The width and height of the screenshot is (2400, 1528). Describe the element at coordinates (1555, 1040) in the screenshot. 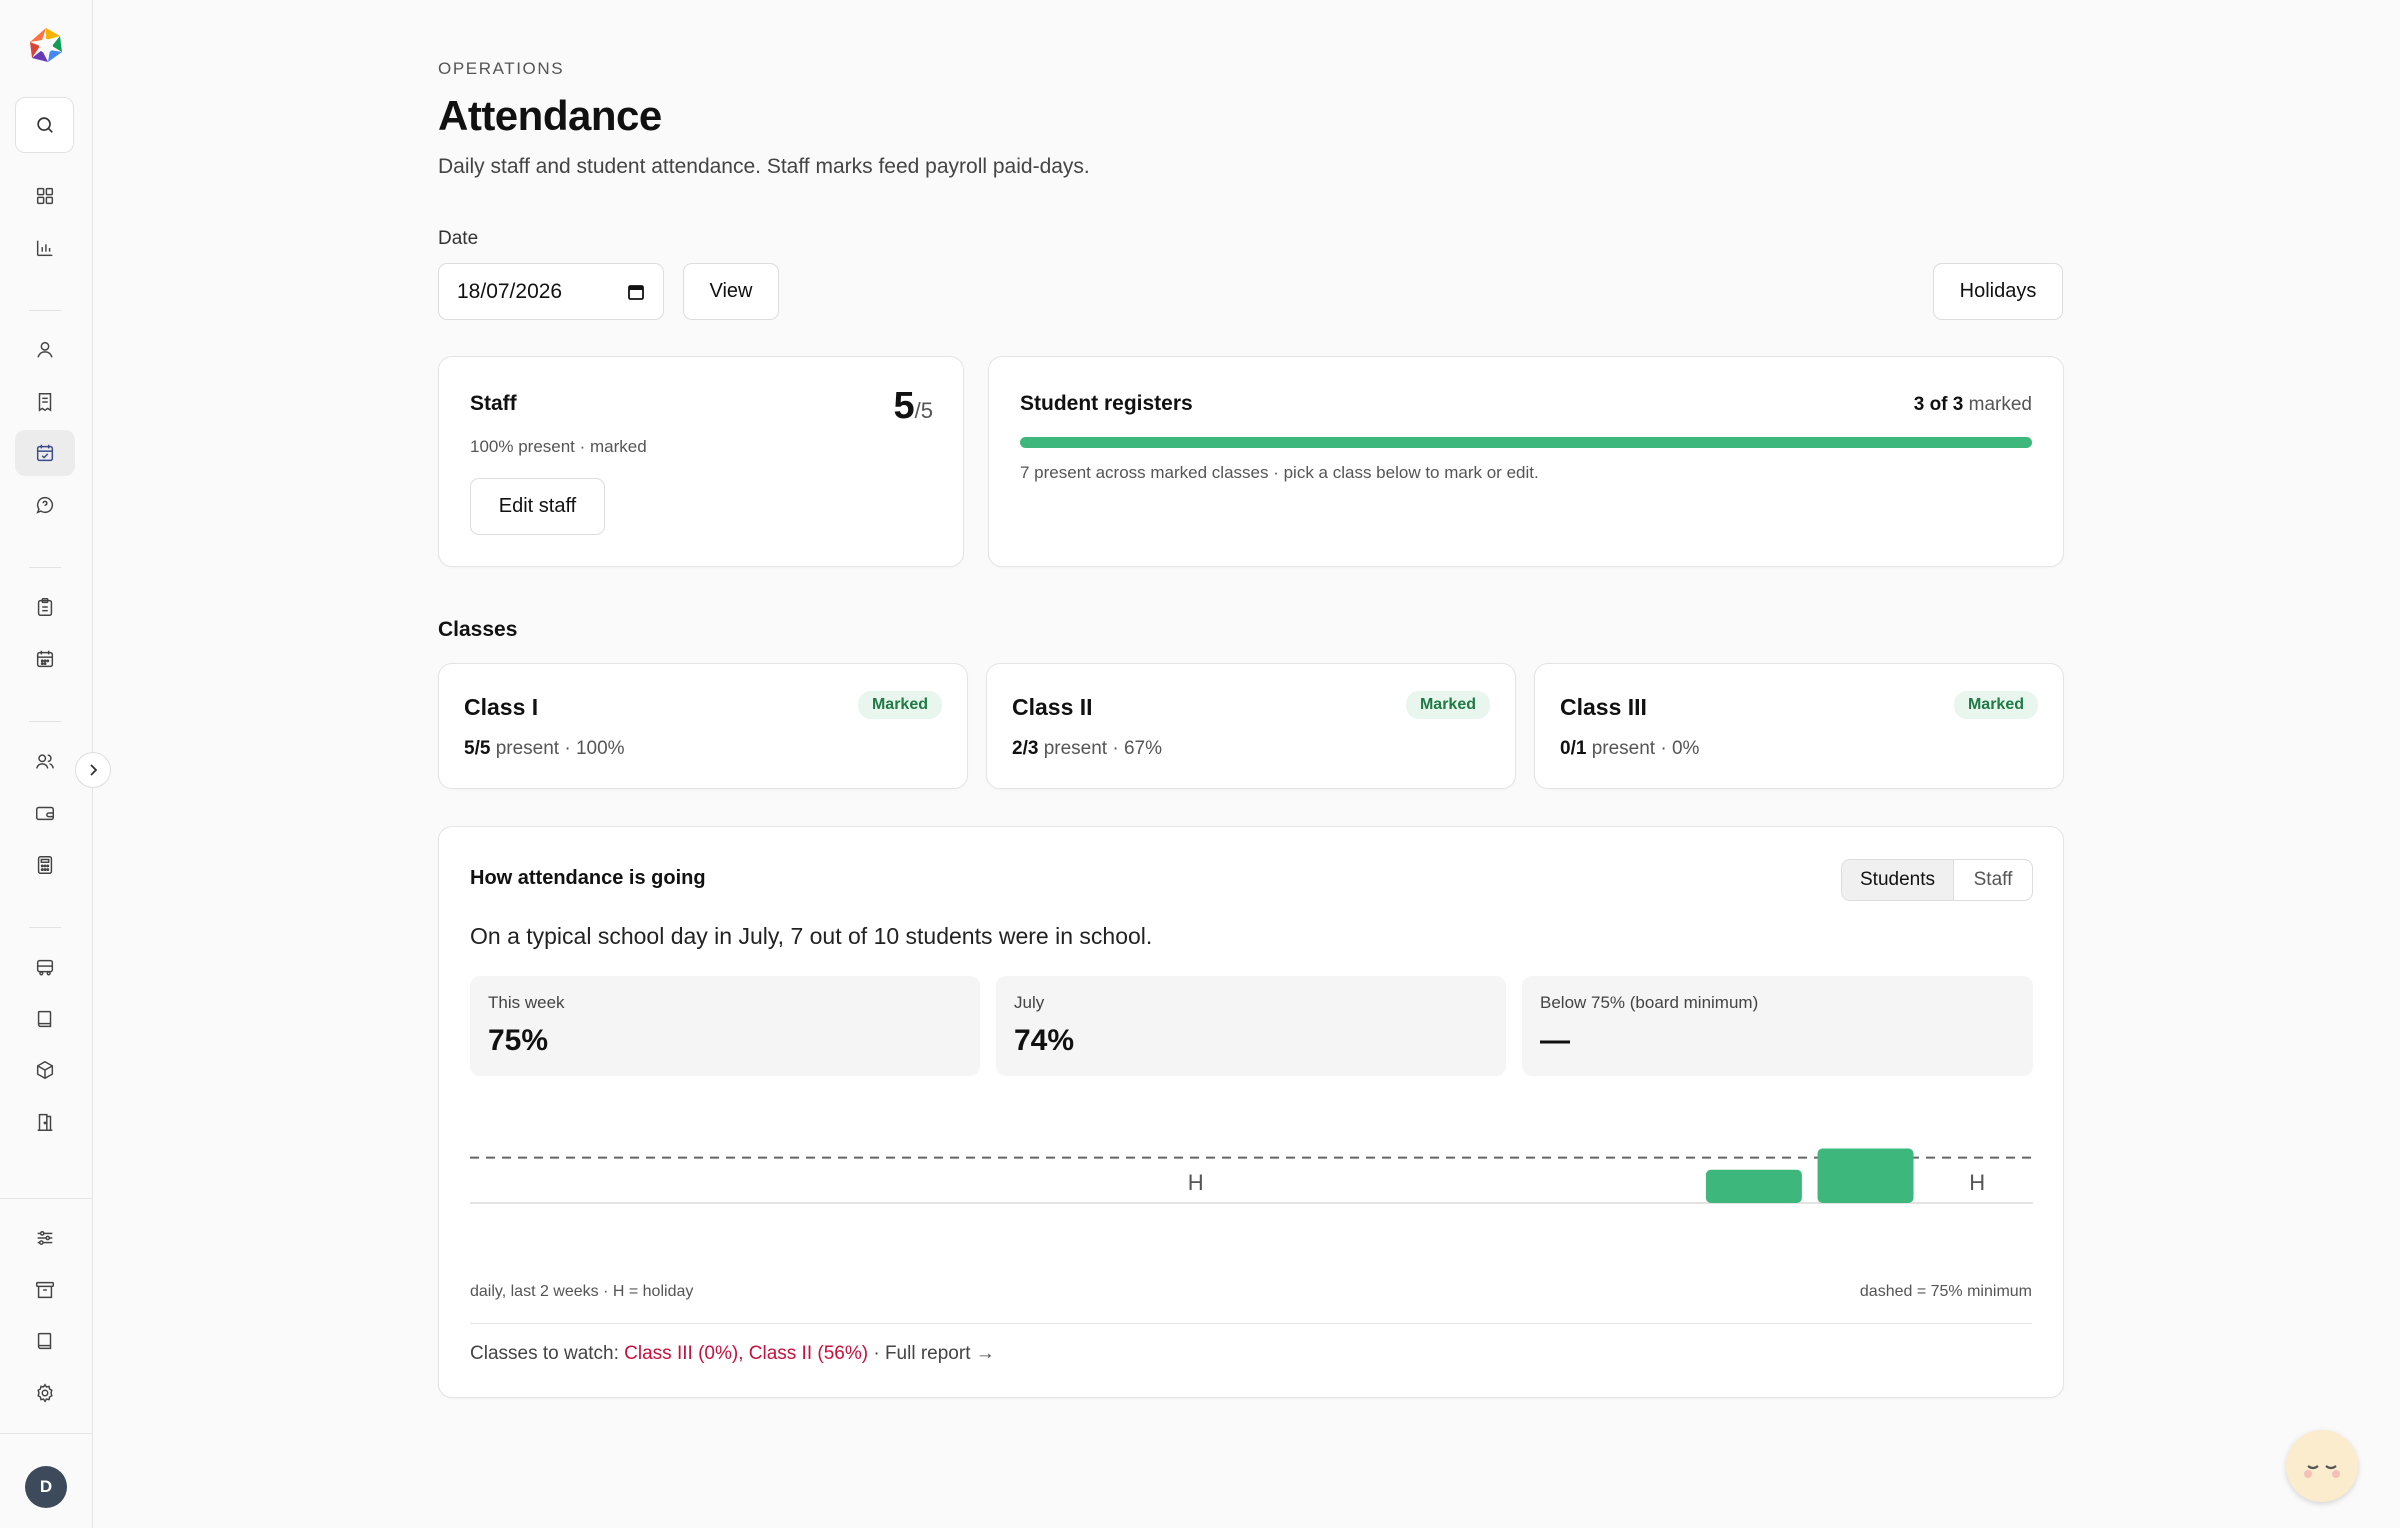

I see `stat-value: —` at that location.